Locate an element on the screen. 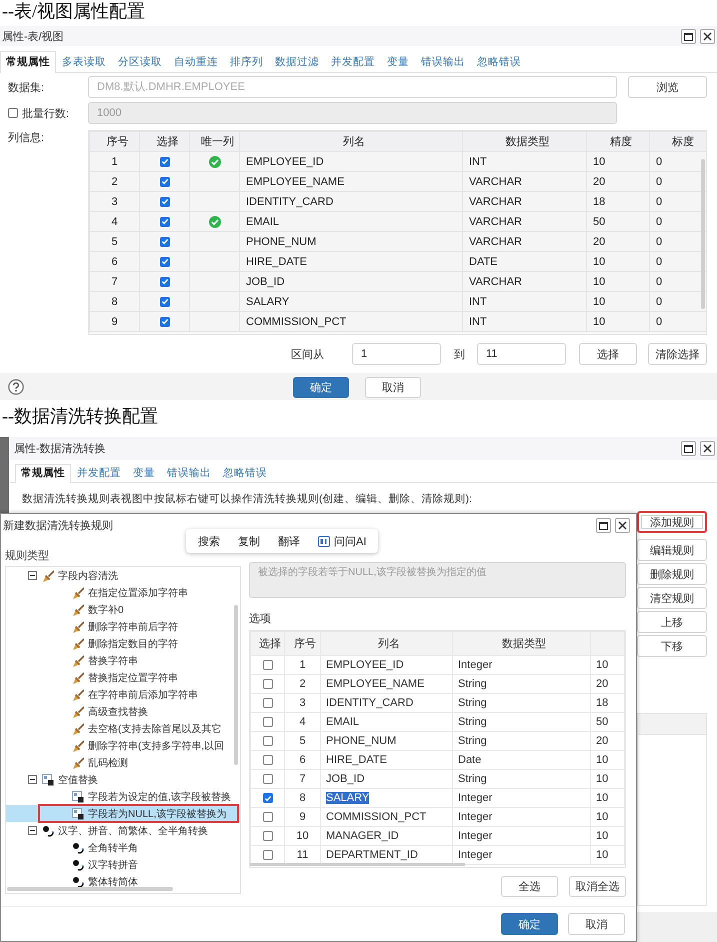 This screenshot has width=717, height=942. range-to-field: 11 is located at coordinates (521, 354).